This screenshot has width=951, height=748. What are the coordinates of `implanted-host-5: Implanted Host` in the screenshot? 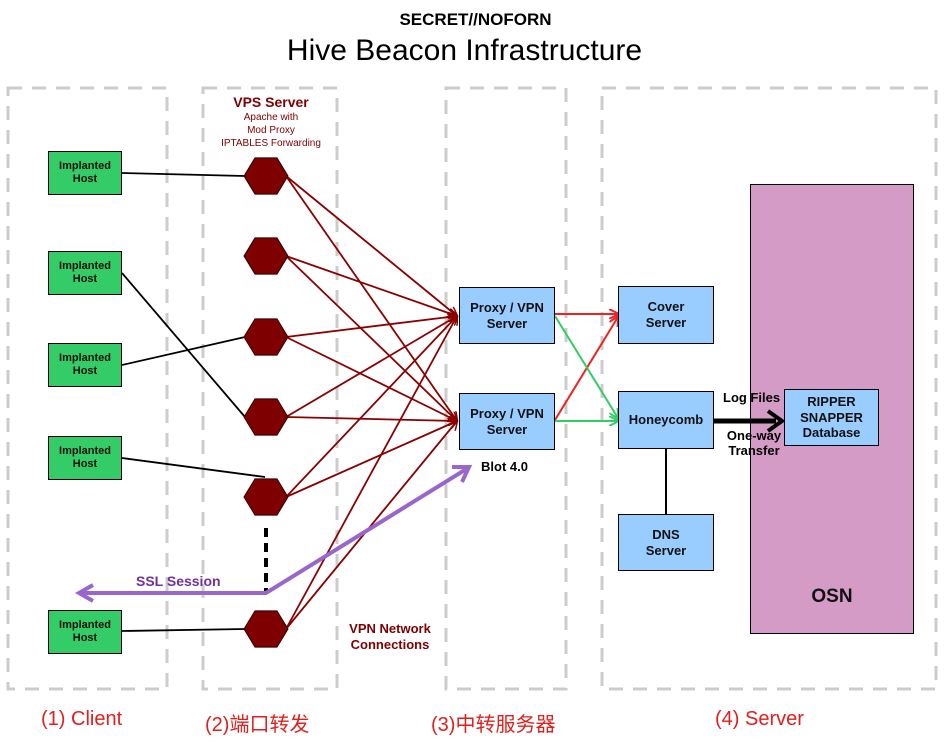 It's located at (85, 632).